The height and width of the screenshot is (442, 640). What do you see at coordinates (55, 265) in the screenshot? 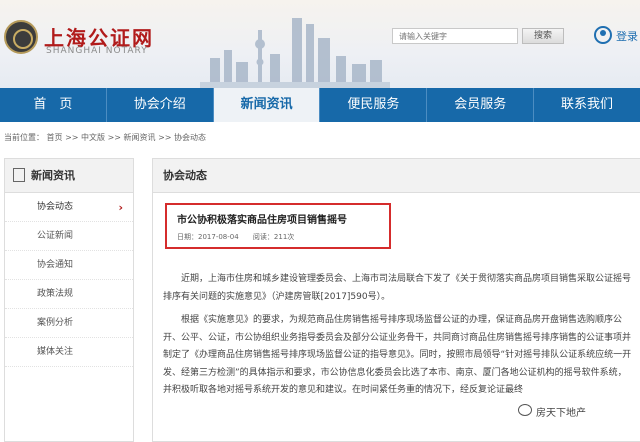
I see `sidebar-item-label: 协会通知` at bounding box center [55, 265].